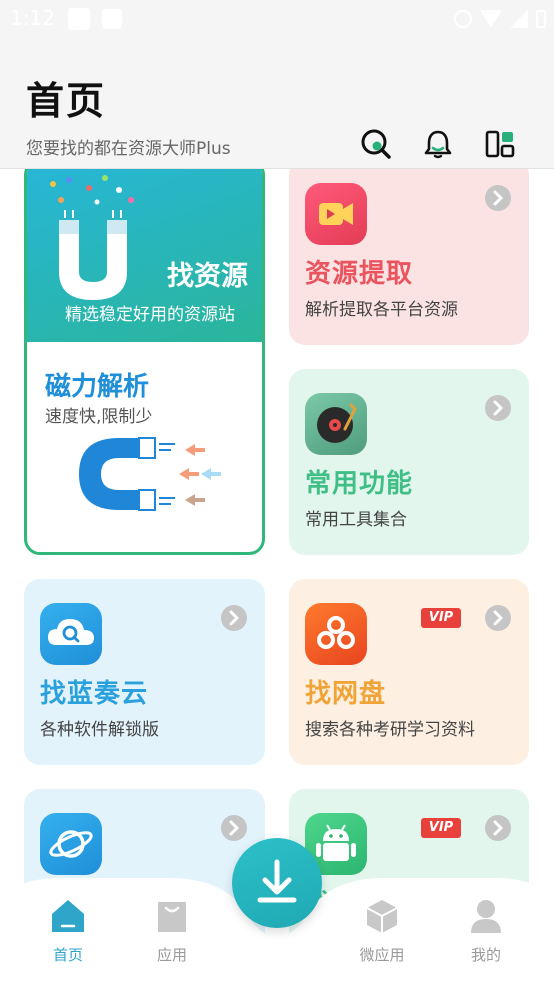  I want to click on magnet-parse-title: 磁力解析, so click(97, 387).